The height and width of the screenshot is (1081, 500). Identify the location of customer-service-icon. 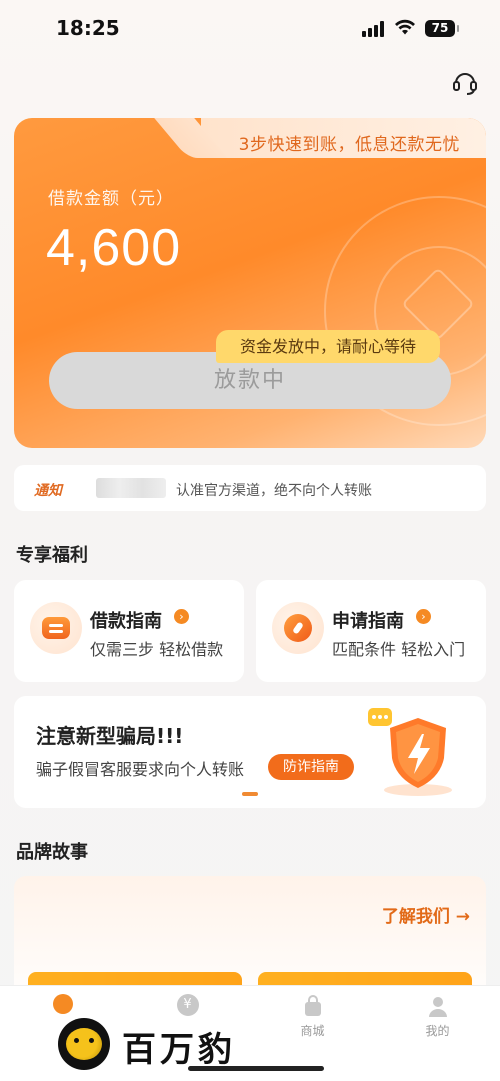
(465, 82).